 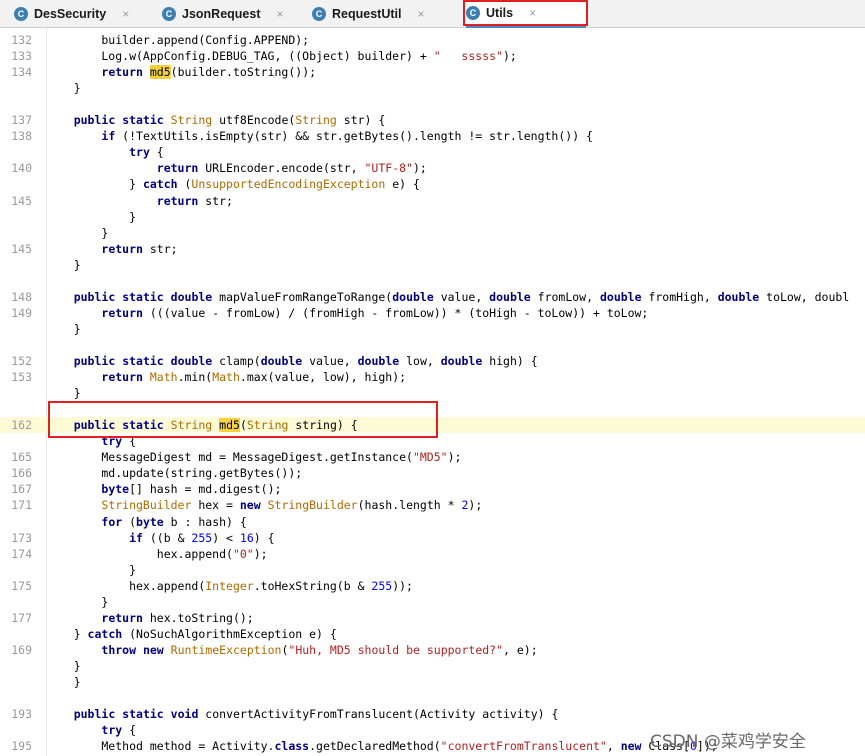 What do you see at coordinates (432, 538) in the screenshot?
I see `code-line: 173 if ((b & 255) < 16) {` at bounding box center [432, 538].